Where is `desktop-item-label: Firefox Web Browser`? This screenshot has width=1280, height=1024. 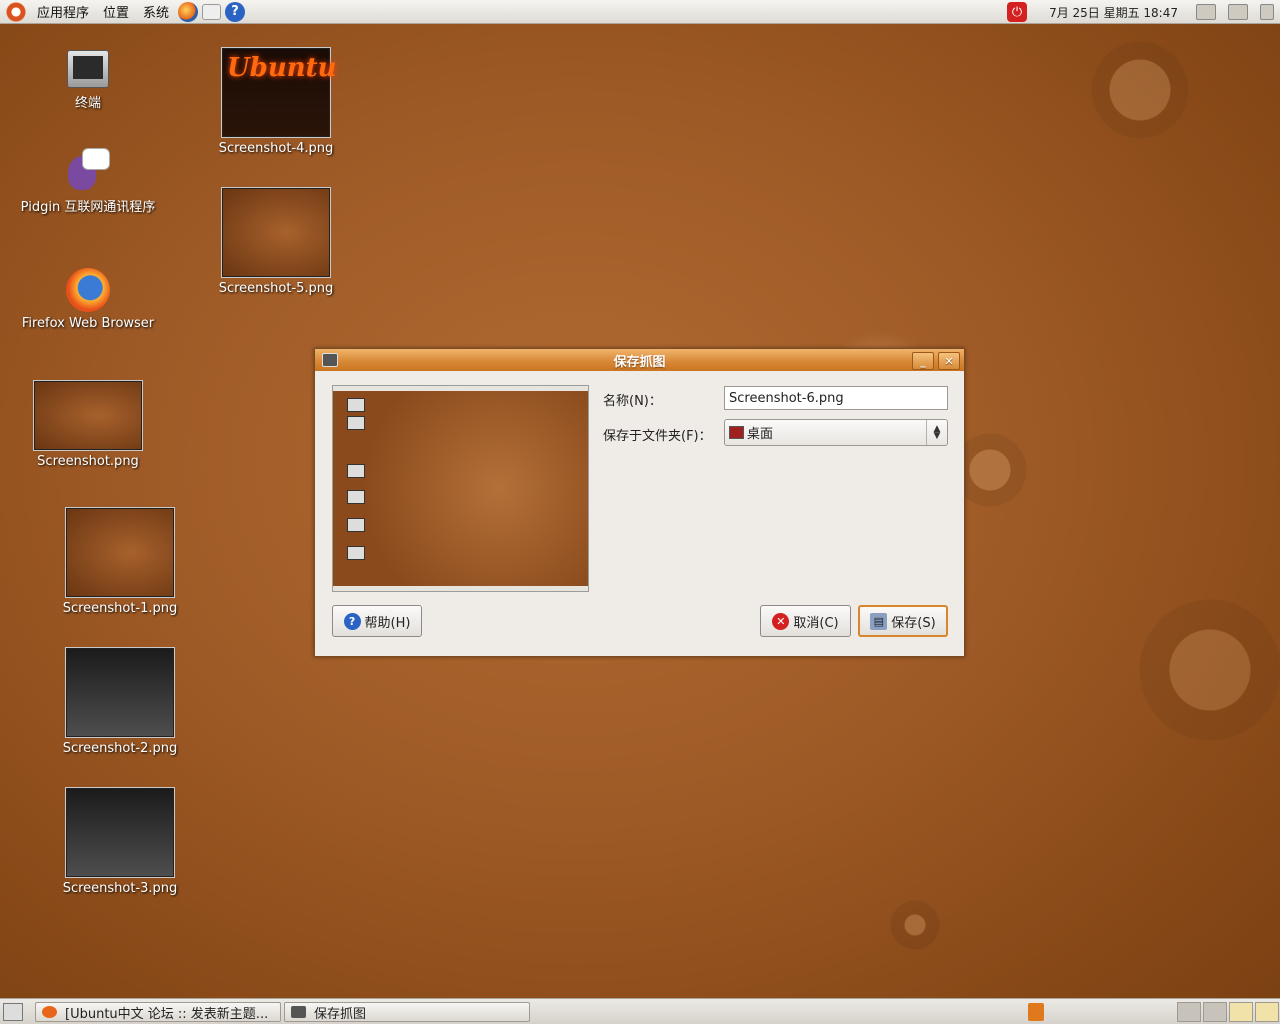
desktop-item-label: Firefox Web Browser is located at coordinates (88, 323).